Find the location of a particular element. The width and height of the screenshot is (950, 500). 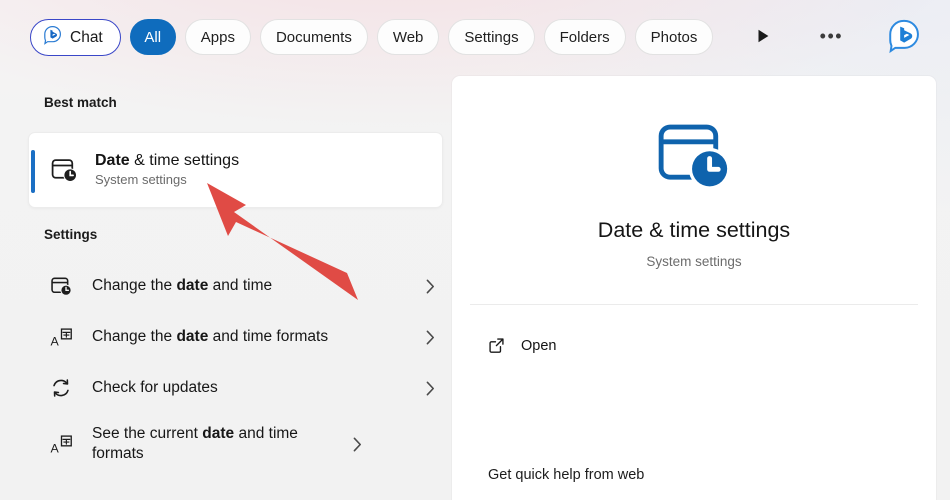

bing-chat-icon is located at coordinates (52, 37).